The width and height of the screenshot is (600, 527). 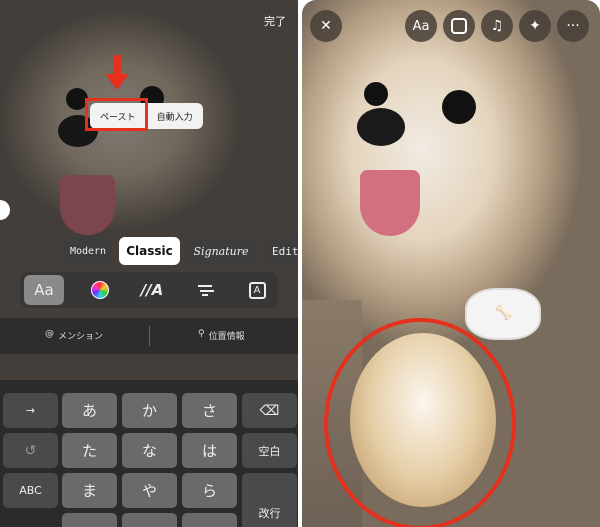 I want to click on sparkles-icon: ✦, so click(x=535, y=26).